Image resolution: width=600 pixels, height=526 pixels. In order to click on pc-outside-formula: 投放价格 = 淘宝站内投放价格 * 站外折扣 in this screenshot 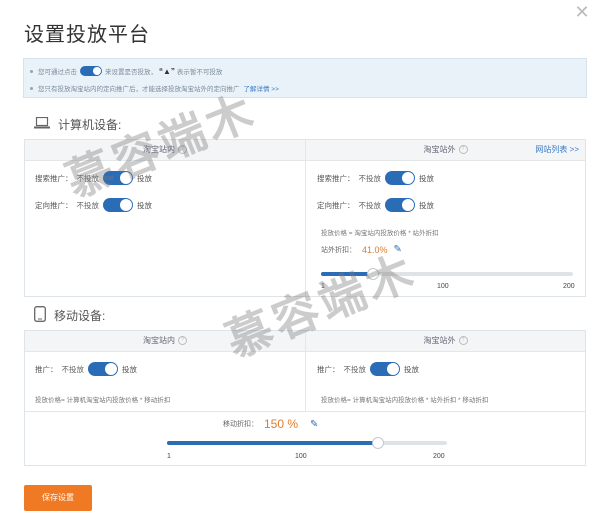, I will do `click(380, 233)`.